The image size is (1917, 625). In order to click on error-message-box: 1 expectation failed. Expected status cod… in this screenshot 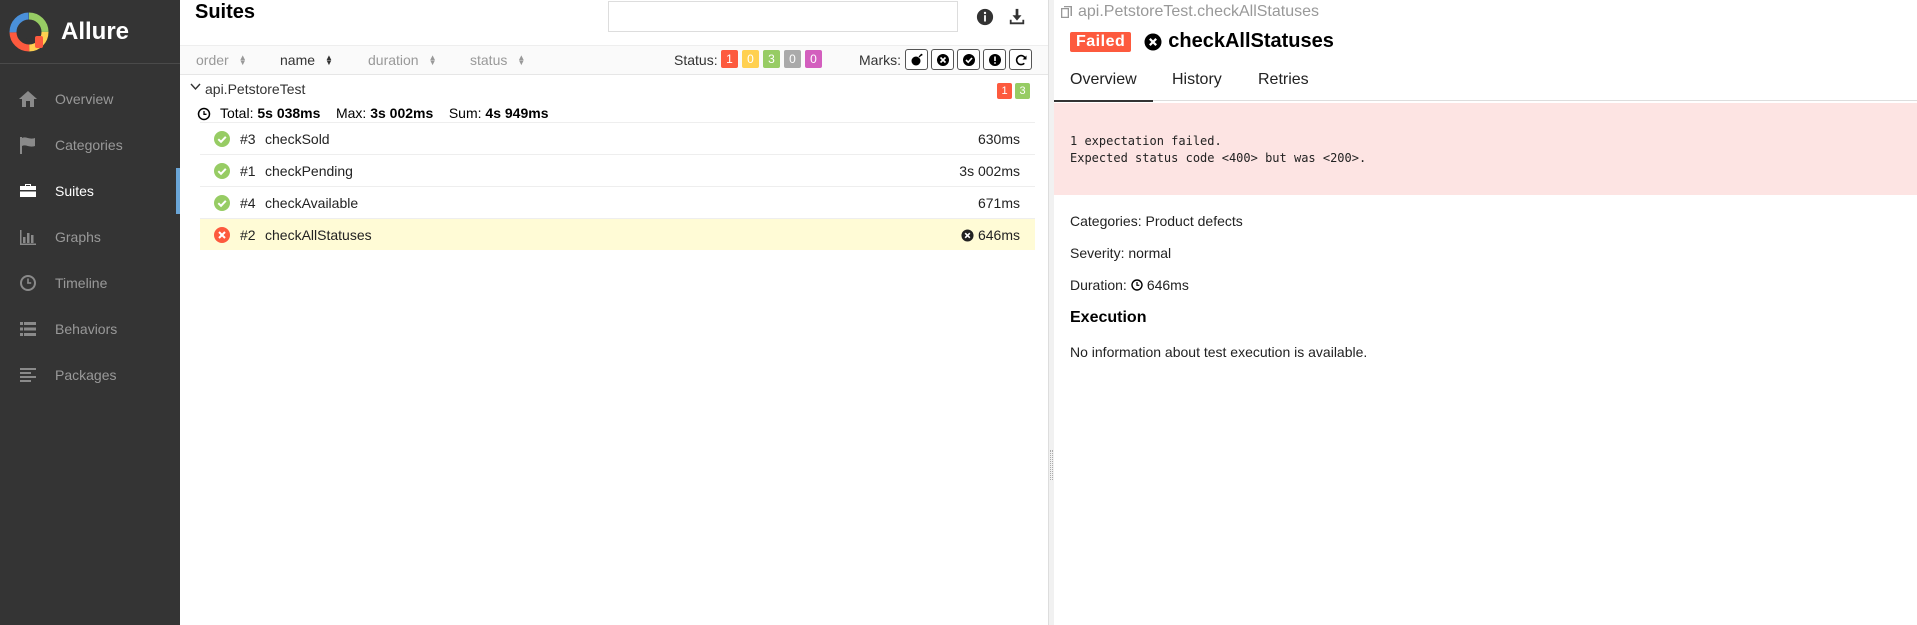, I will do `click(1485, 149)`.